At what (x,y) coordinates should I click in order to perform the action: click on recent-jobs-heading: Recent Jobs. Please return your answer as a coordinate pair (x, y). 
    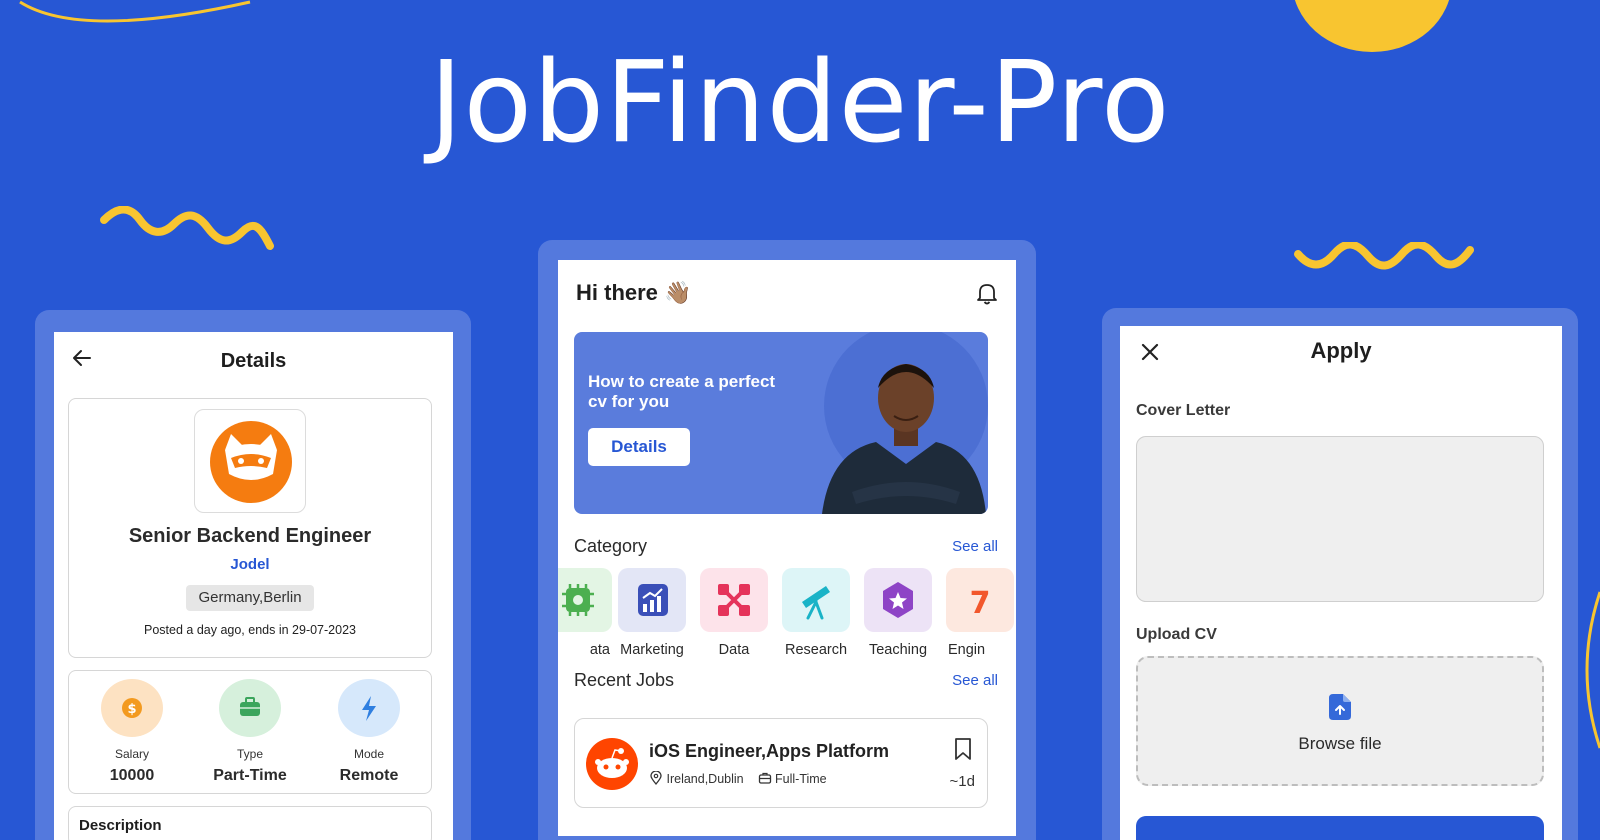
    Looking at the image, I should click on (624, 680).